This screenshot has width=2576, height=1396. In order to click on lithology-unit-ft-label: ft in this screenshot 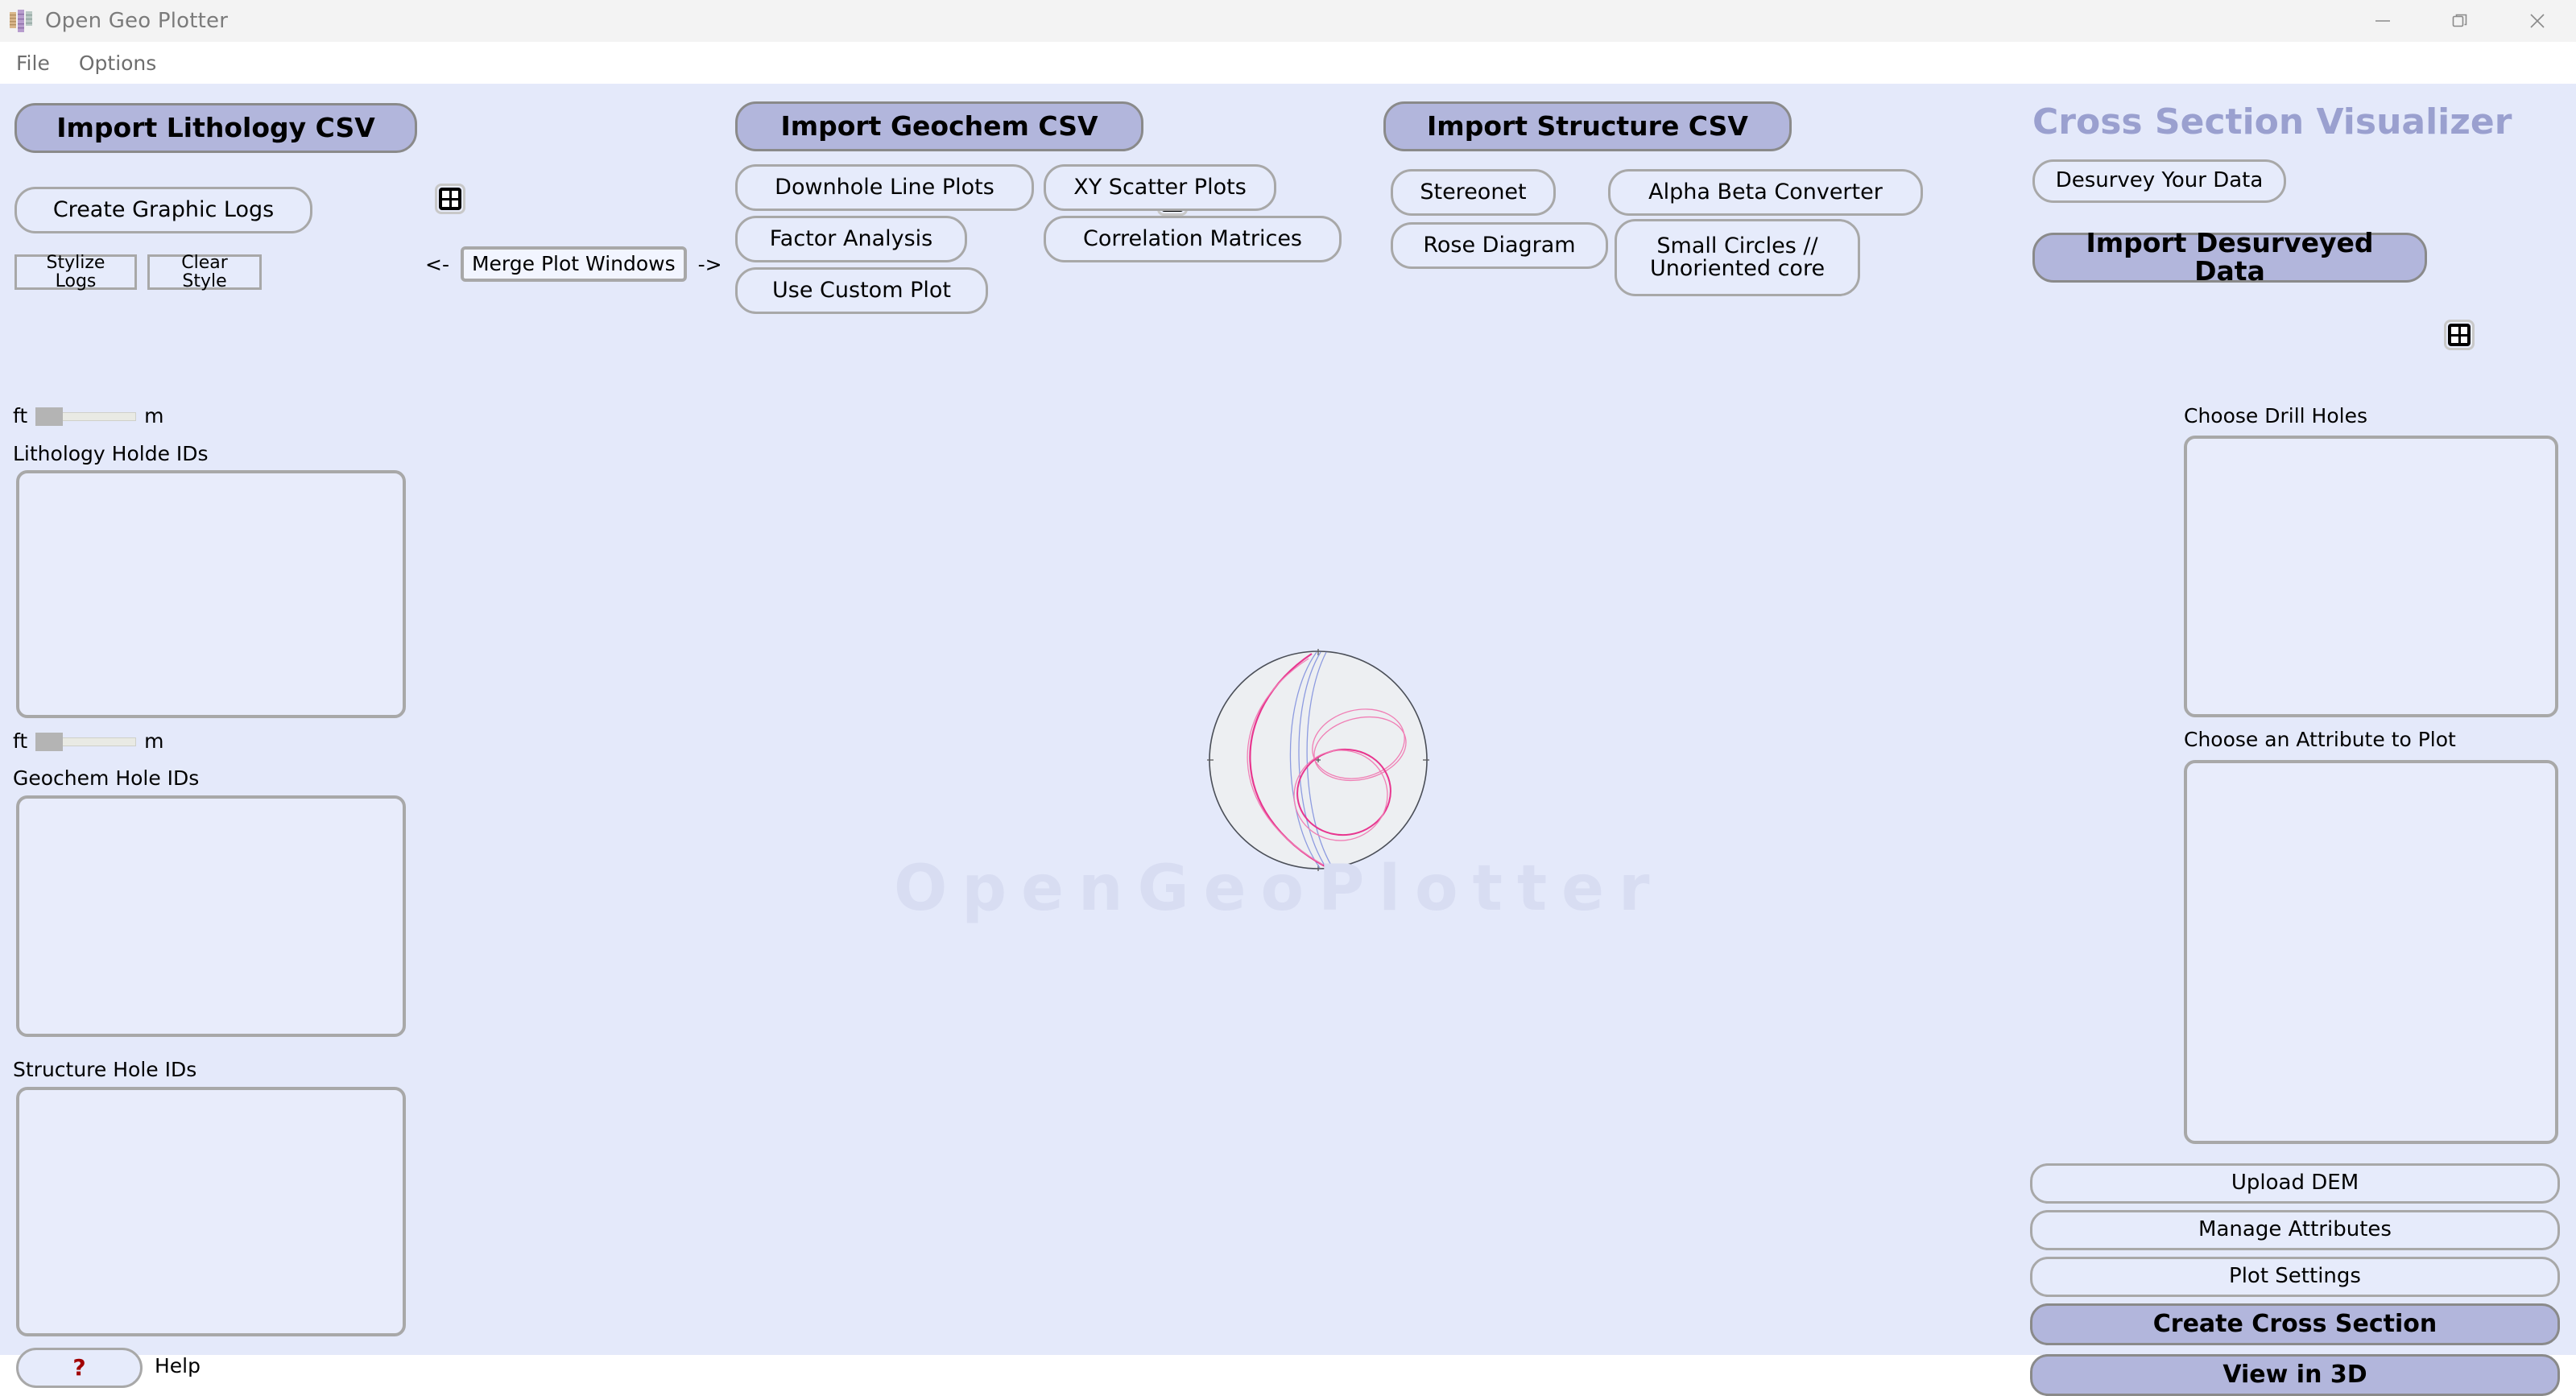, I will do `click(21, 415)`.